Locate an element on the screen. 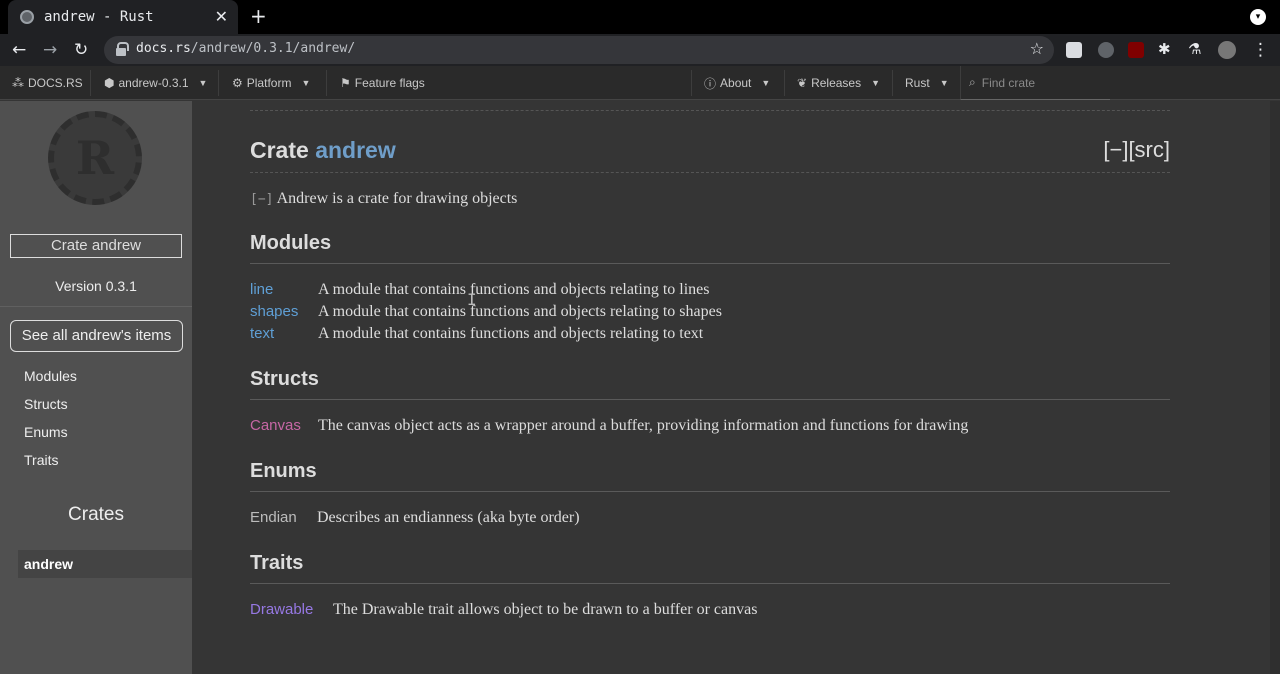  page-title: Crate andrew is located at coordinates (323, 150).